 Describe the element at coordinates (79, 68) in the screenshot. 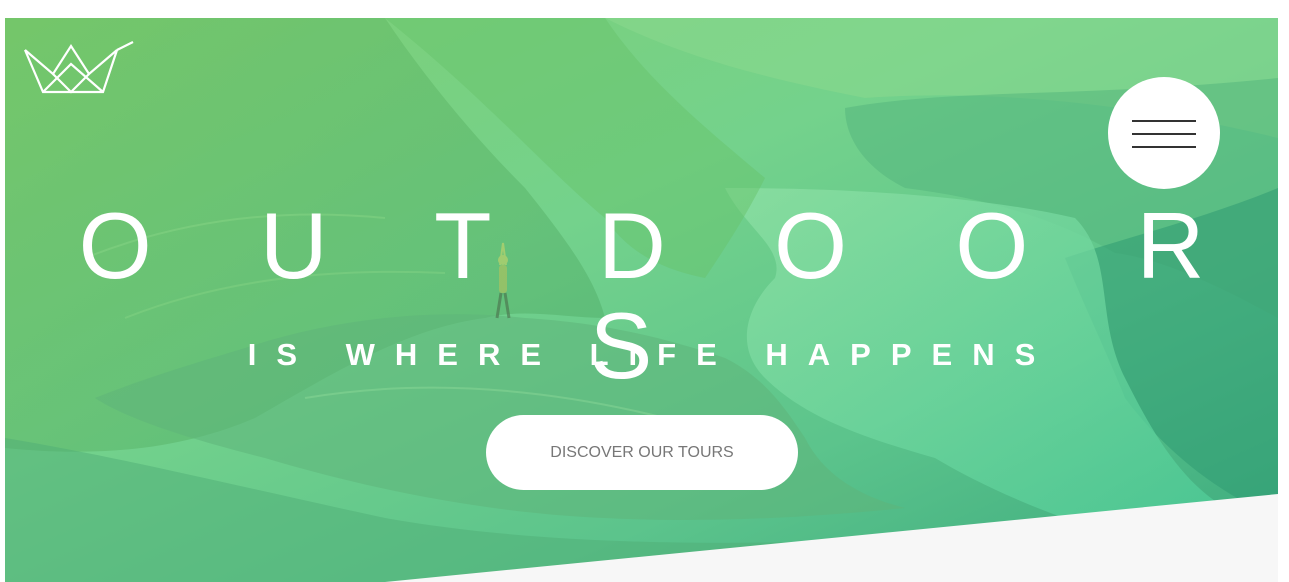

I see `crown-logo-icon` at that location.